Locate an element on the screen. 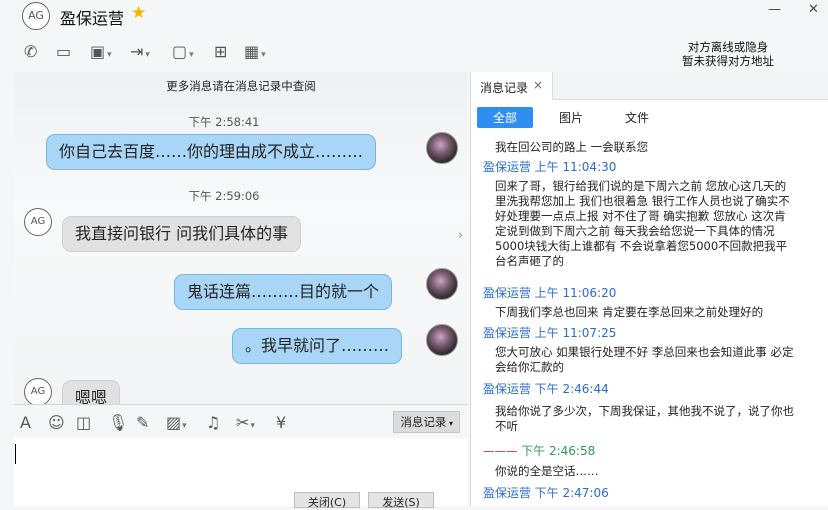 The image size is (828, 510). shake-icon: ◫ is located at coordinates (83, 422).